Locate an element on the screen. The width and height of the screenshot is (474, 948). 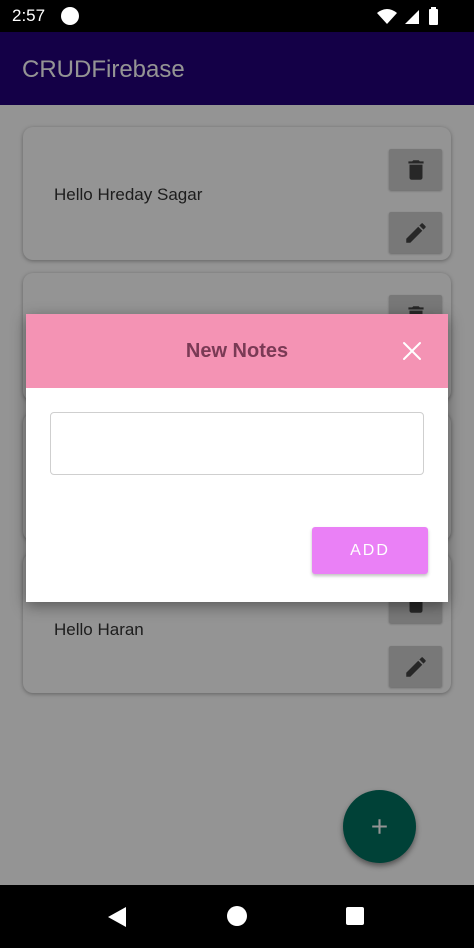
notification-app-icon is located at coordinates (70, 16).